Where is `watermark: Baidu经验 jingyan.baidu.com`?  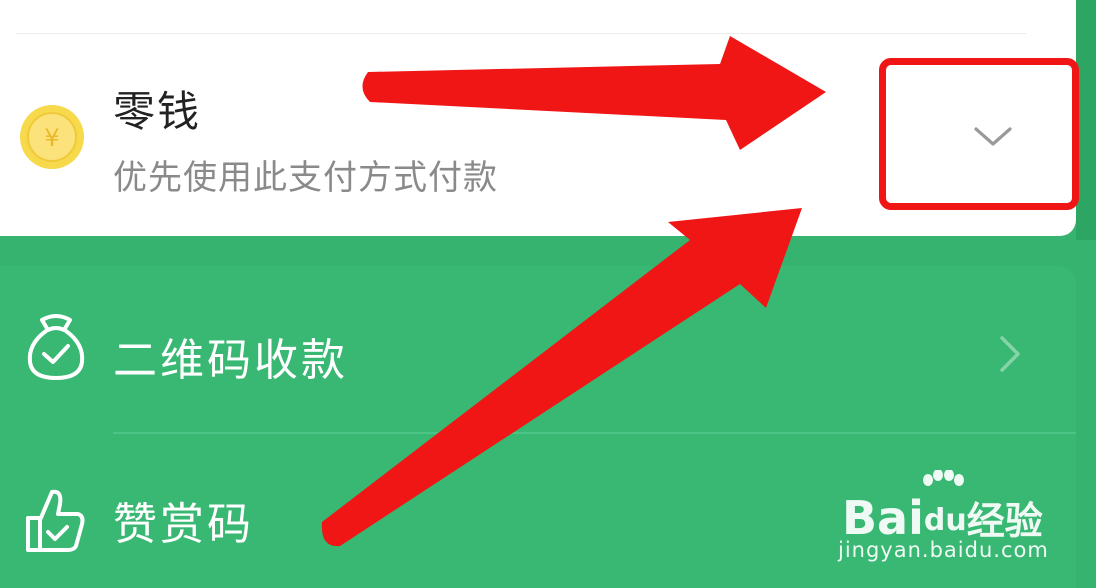 watermark: Baidu经验 jingyan.baidu.com is located at coordinates (958, 520).